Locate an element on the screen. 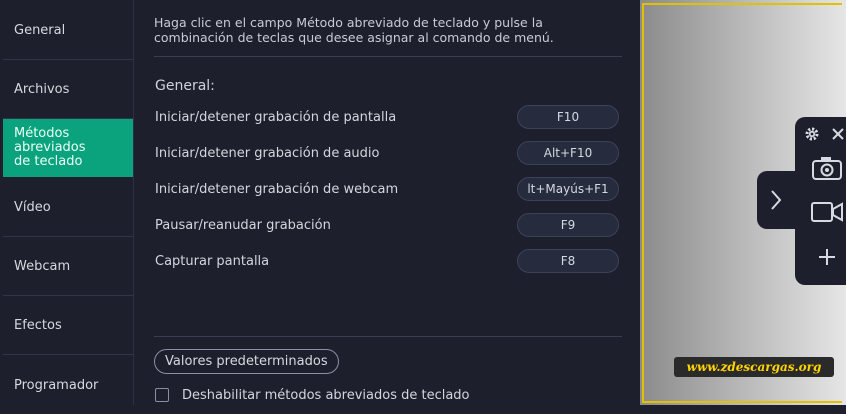  shortcut-label-capture: Capturar pantalla is located at coordinates (212, 261).